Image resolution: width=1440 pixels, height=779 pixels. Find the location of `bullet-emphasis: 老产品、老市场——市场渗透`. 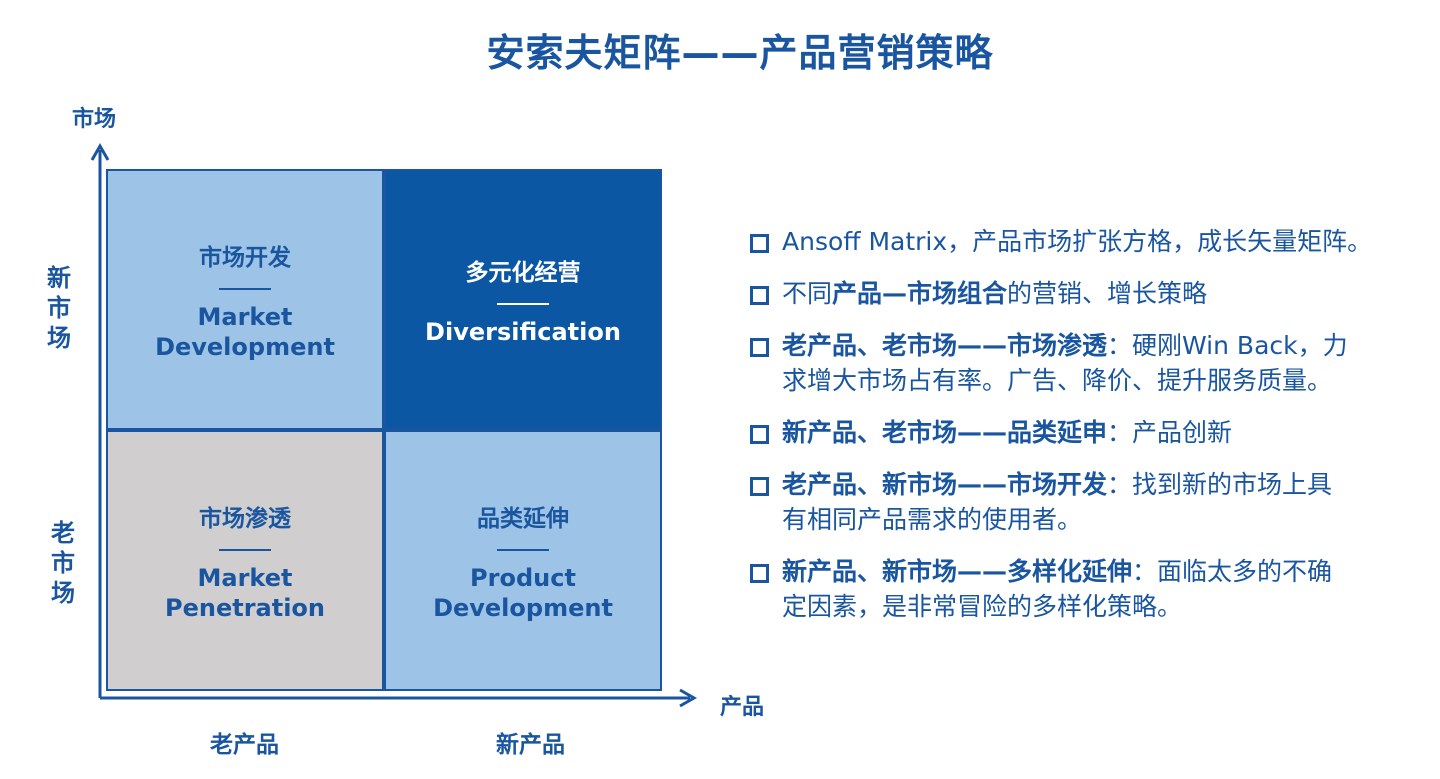

bullet-emphasis: 老产品、老市场——市场渗透 is located at coordinates (945, 345).